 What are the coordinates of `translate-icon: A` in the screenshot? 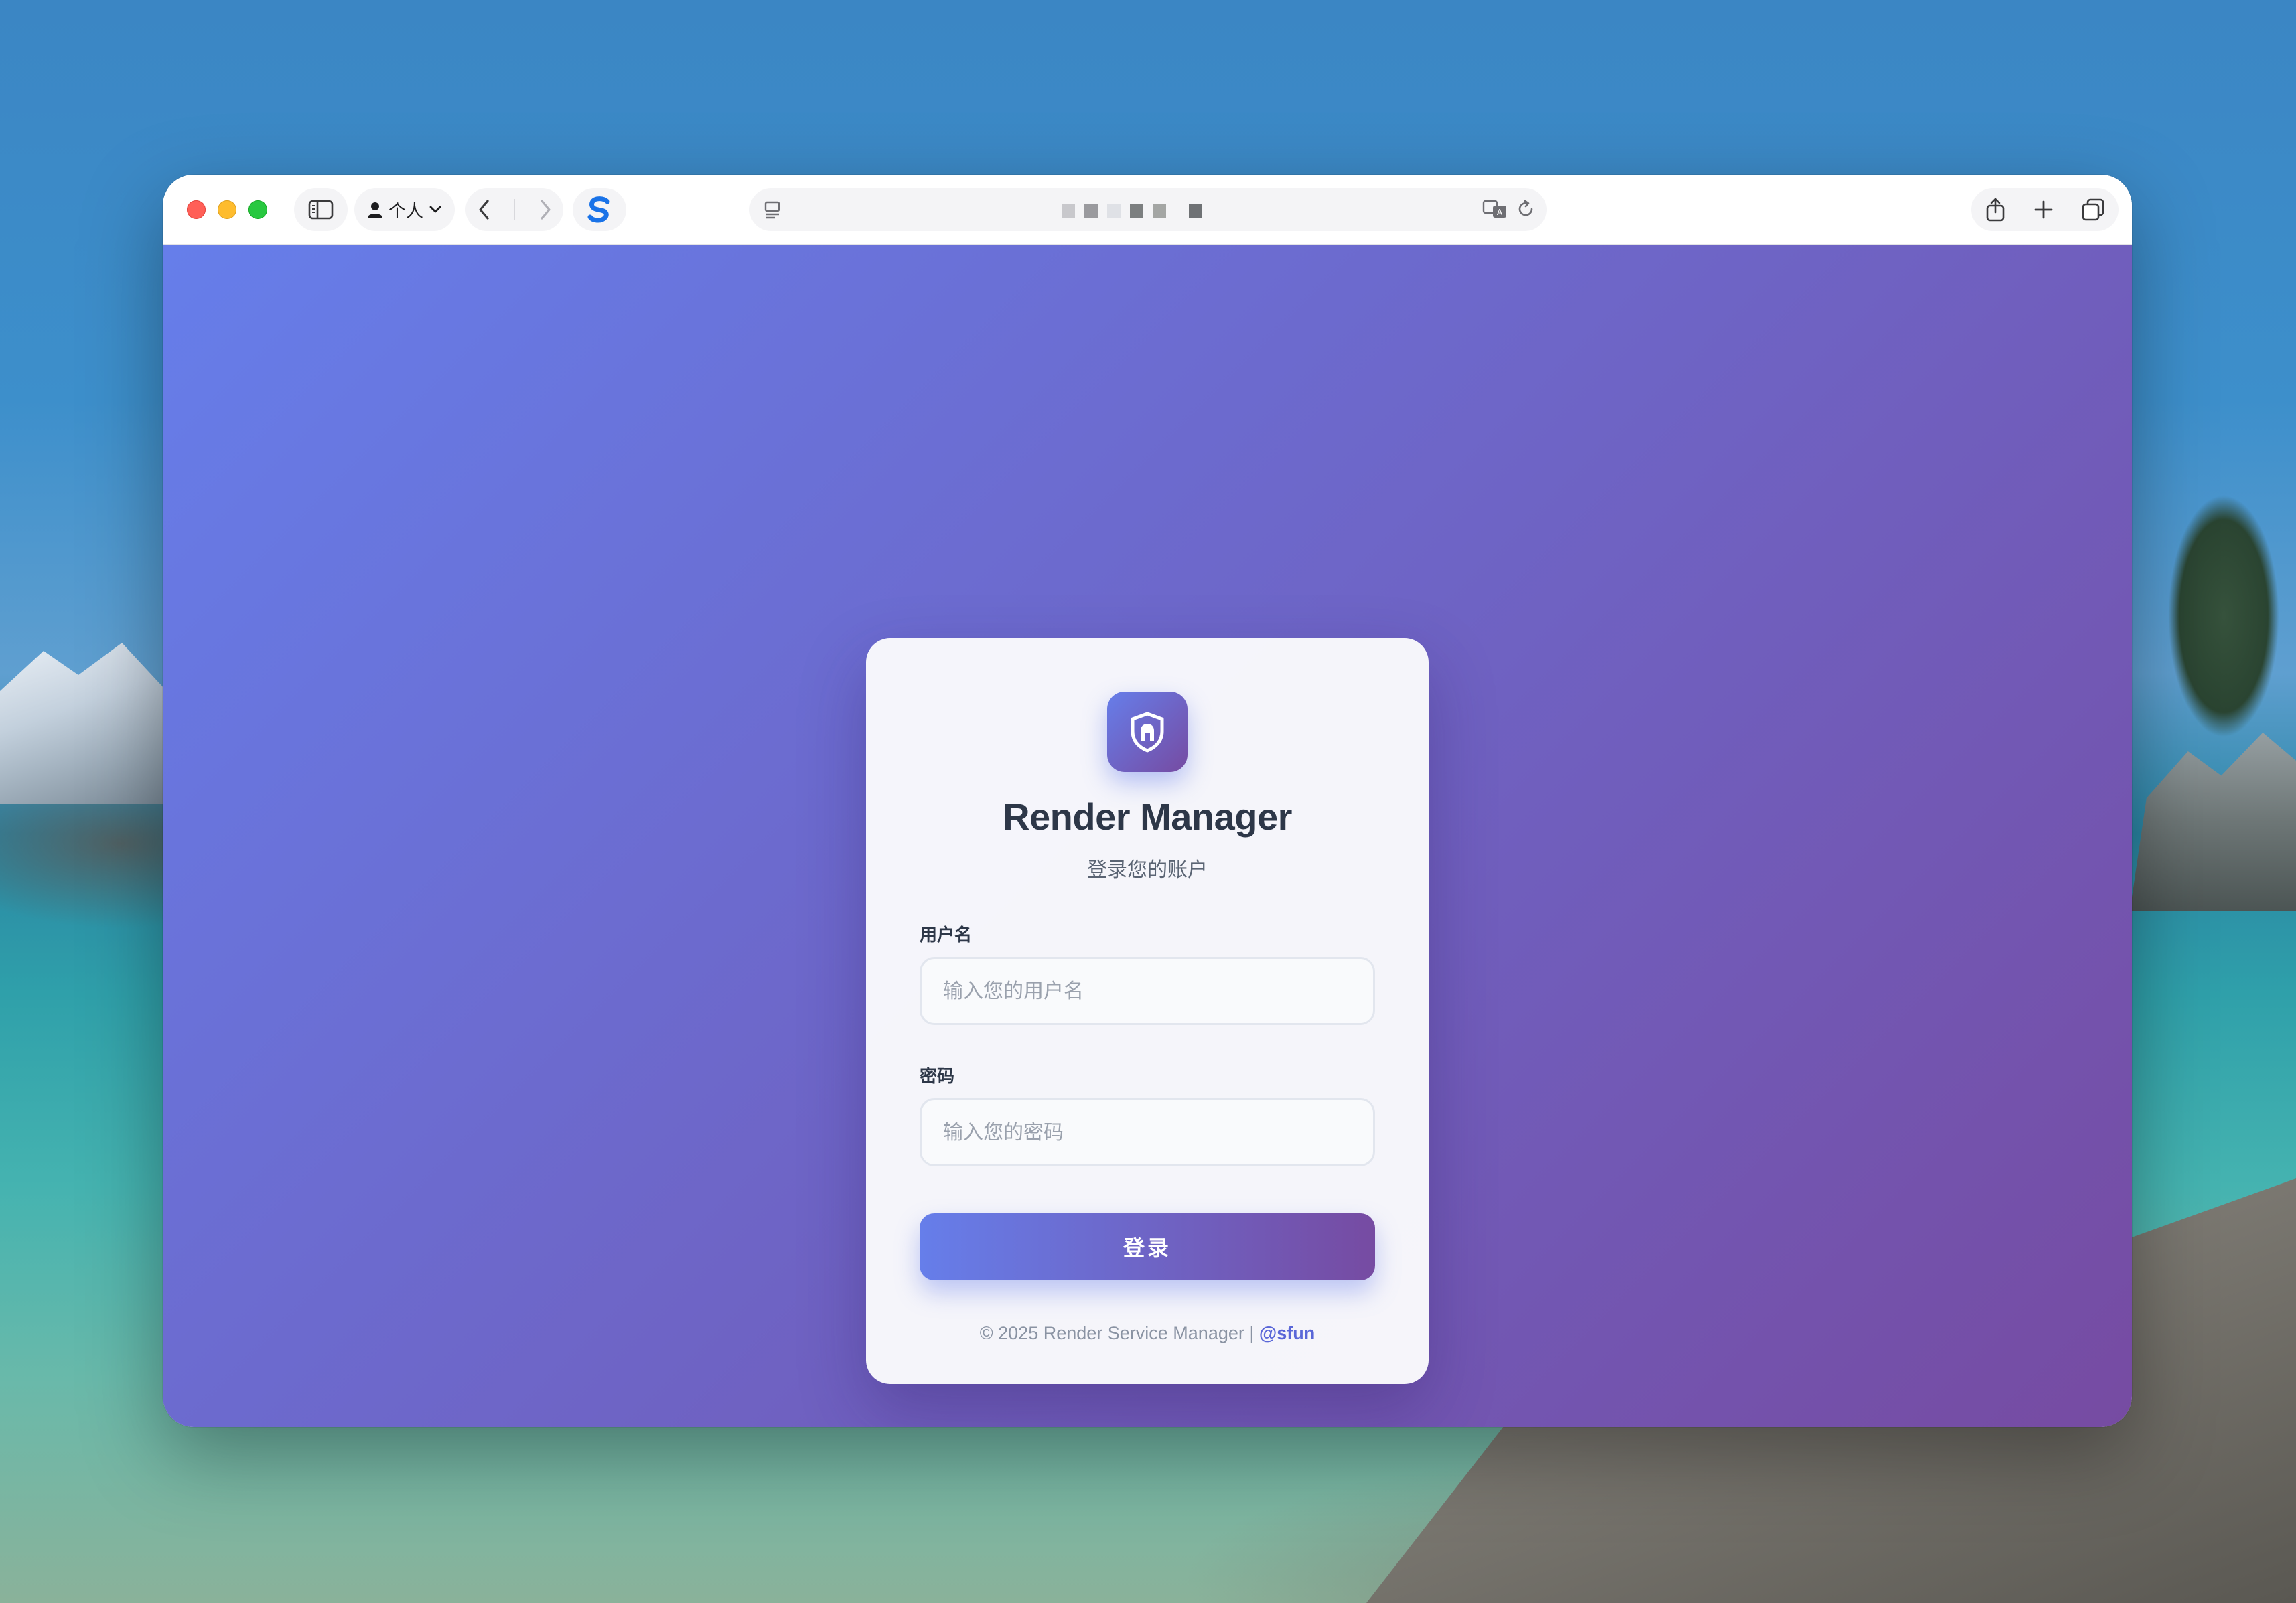 It's located at (1495, 209).